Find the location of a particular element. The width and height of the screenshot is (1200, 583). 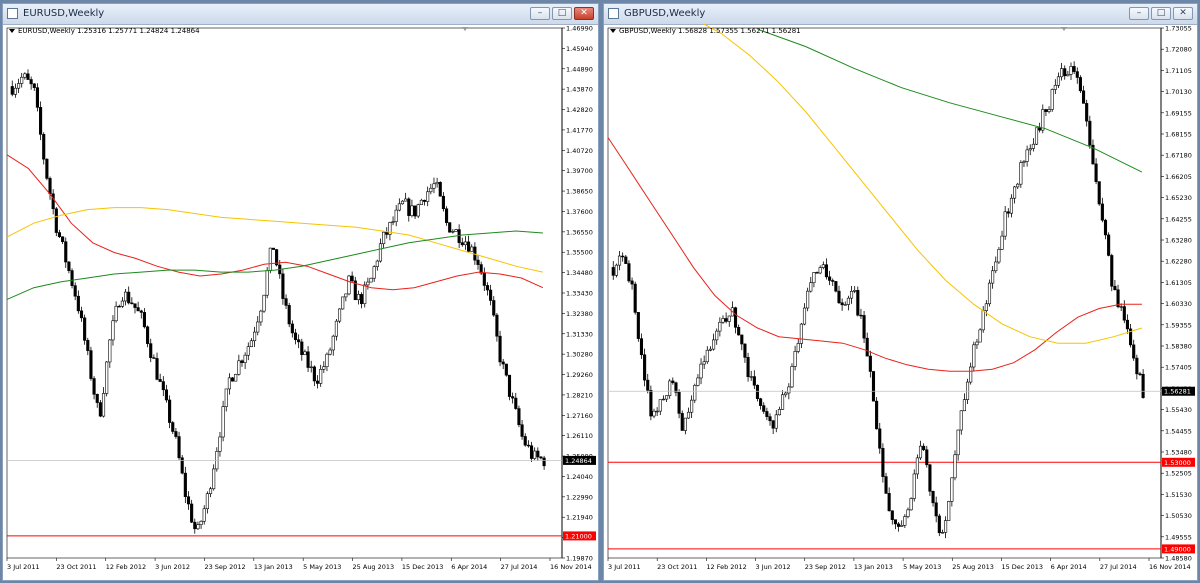

y-tick-label: 1.41770 is located at coordinates (579, 130).